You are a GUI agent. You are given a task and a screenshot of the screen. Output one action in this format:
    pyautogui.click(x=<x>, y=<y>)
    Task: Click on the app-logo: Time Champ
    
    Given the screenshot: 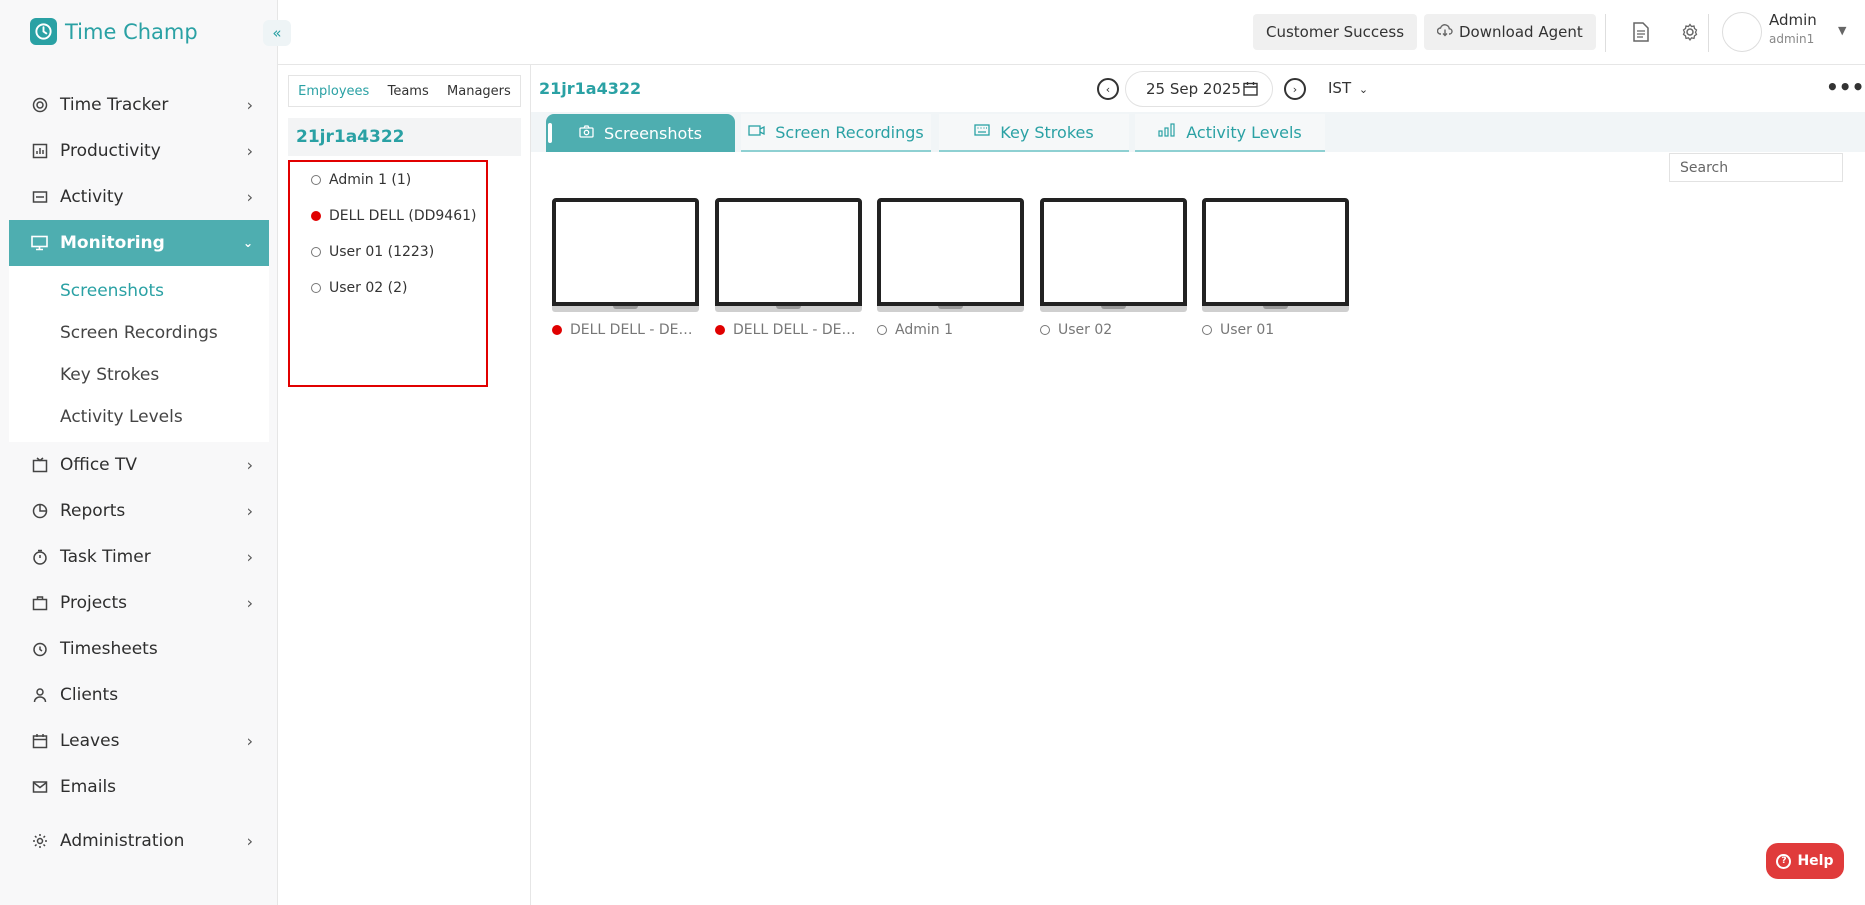 What is the action you would take?
    pyautogui.click(x=114, y=31)
    